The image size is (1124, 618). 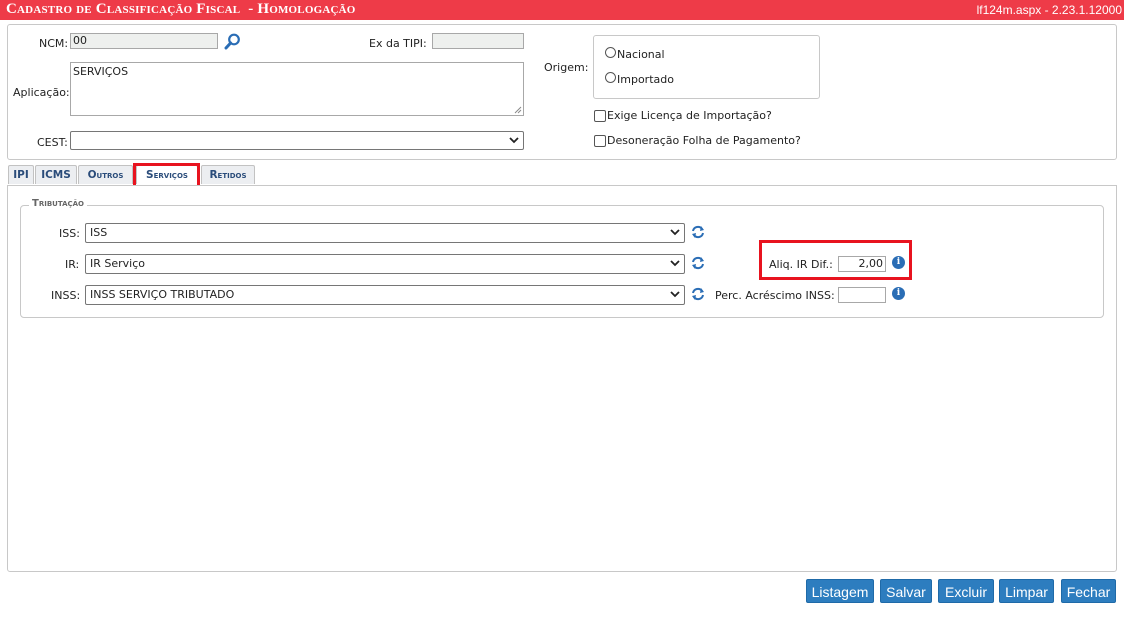 I want to click on search-icon, so click(x=232, y=41).